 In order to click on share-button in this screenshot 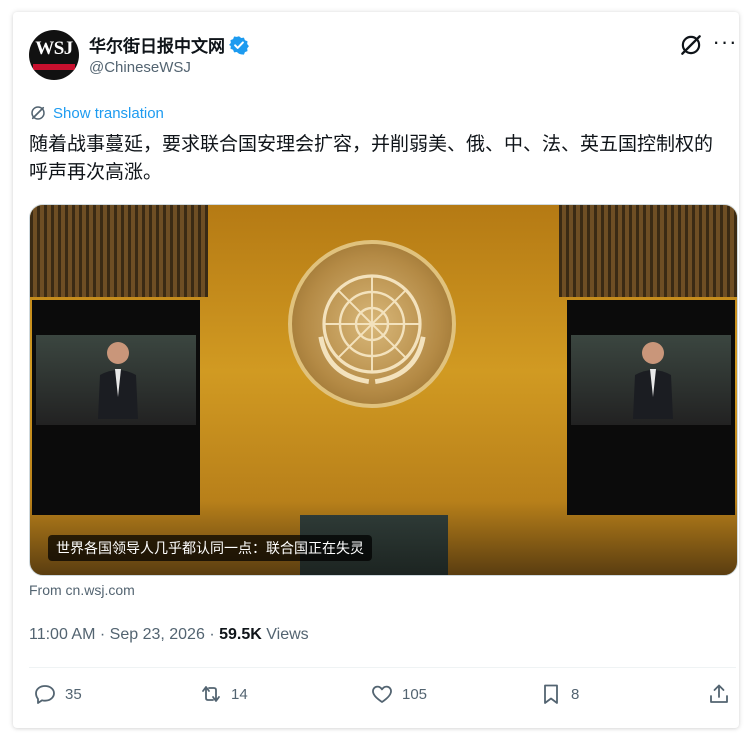, I will do `click(719, 694)`.